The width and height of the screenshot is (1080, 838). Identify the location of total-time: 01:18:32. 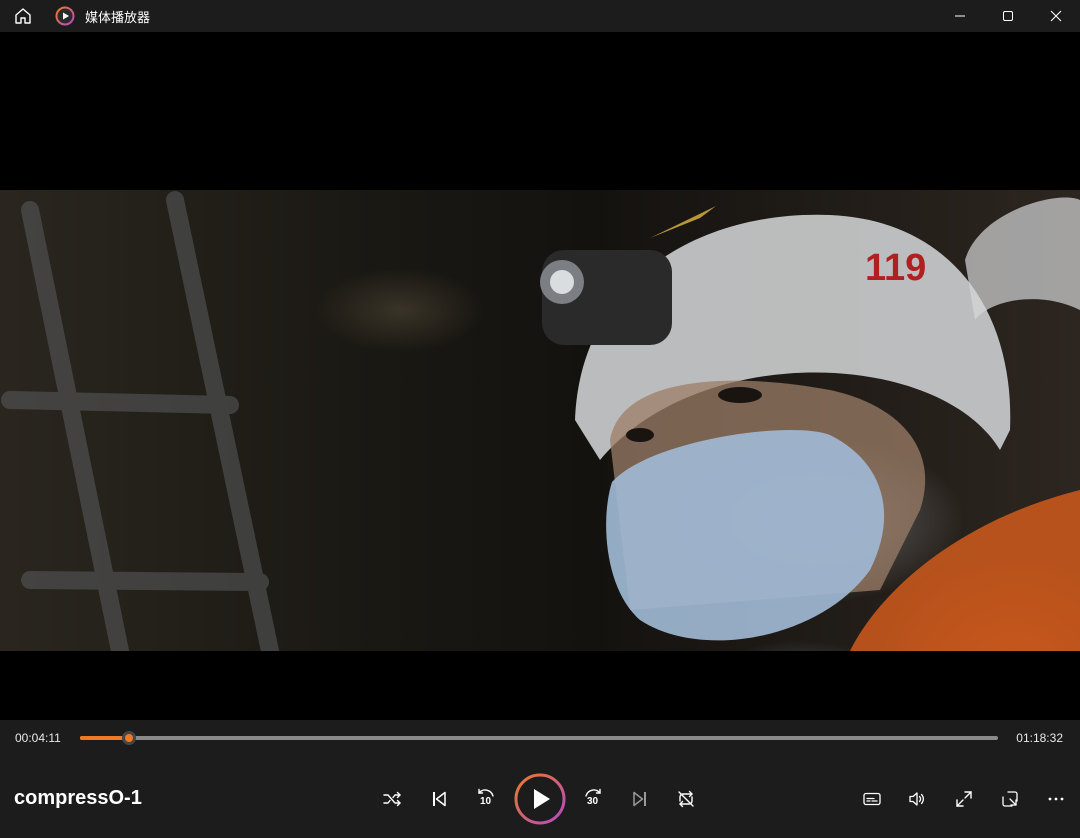
(1039, 738).